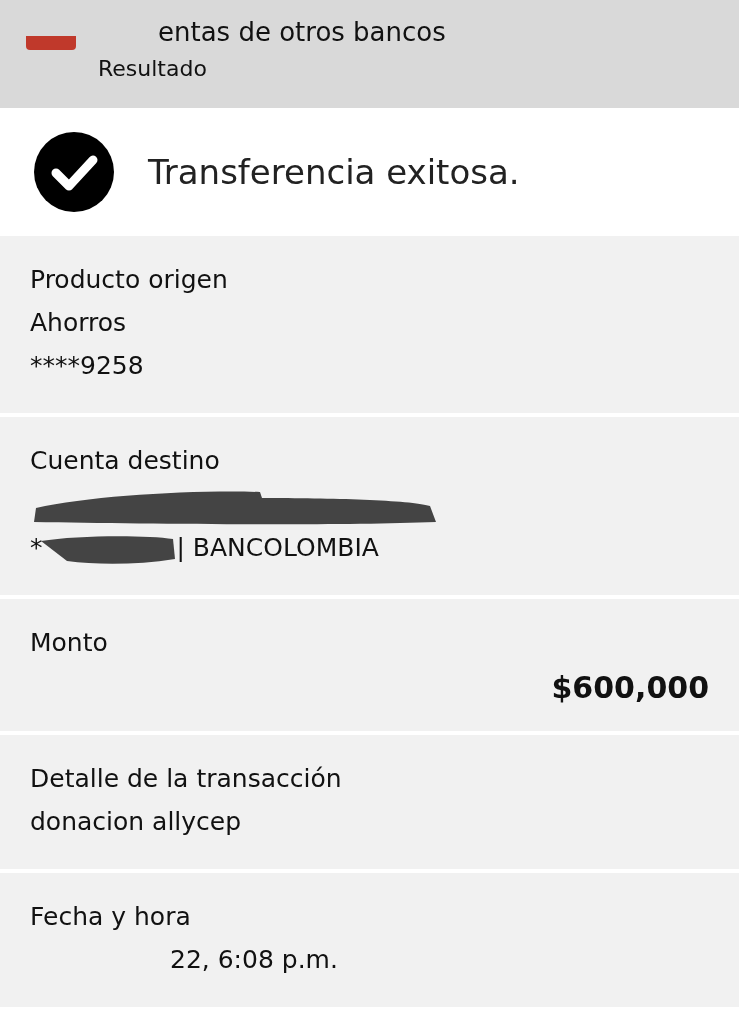  Describe the element at coordinates (136, 822) in the screenshot. I see `field-value: donacion allycep` at that location.